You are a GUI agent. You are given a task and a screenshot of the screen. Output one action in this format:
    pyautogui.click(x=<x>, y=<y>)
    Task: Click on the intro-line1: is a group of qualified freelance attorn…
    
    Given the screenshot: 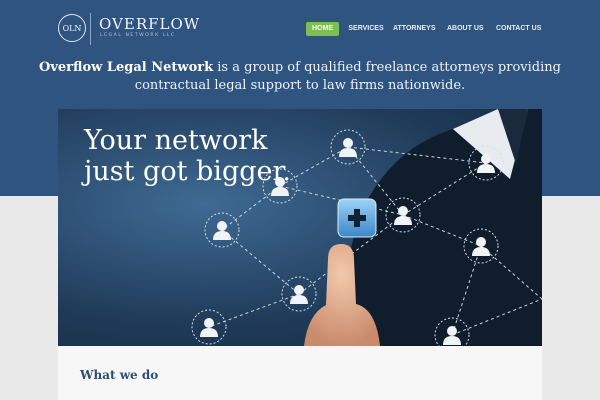 What is the action you would take?
    pyautogui.click(x=387, y=67)
    